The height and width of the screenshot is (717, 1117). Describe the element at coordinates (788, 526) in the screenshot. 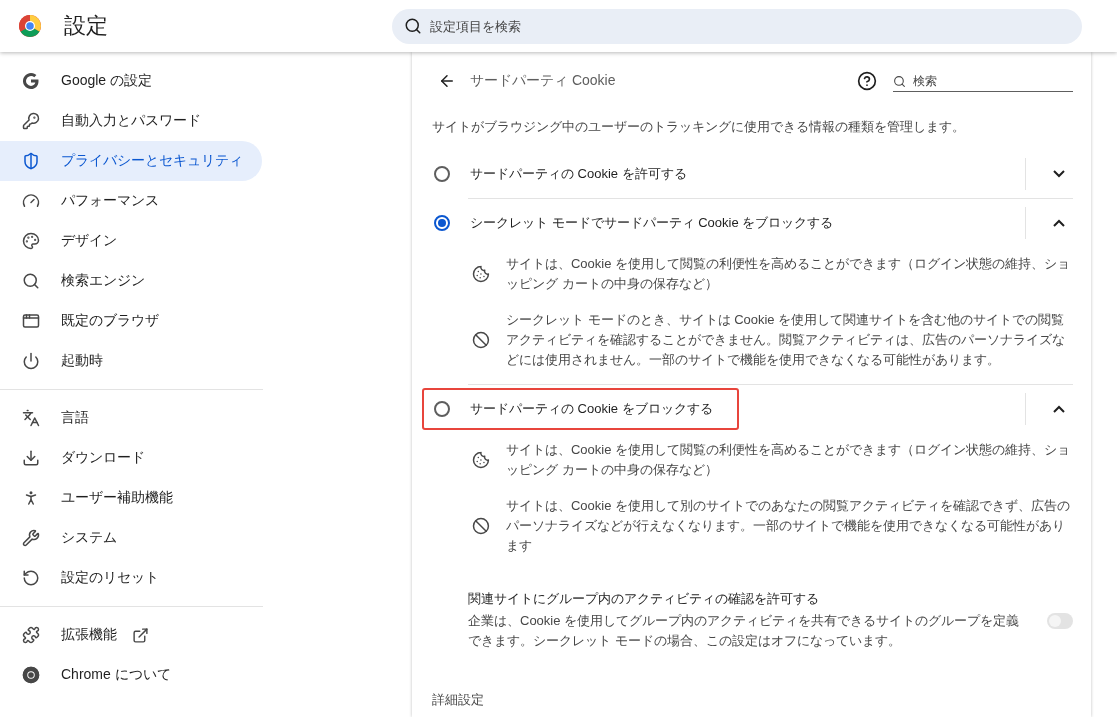

I see `detail-text: サイトは、Cookie を使用して別のサイトでのあなたの閲覧アクティビティを確認できず、広告のパーソナライズなどが行えなくなります。一部のサイトで機能を使用できなくなる可能性があります` at that location.